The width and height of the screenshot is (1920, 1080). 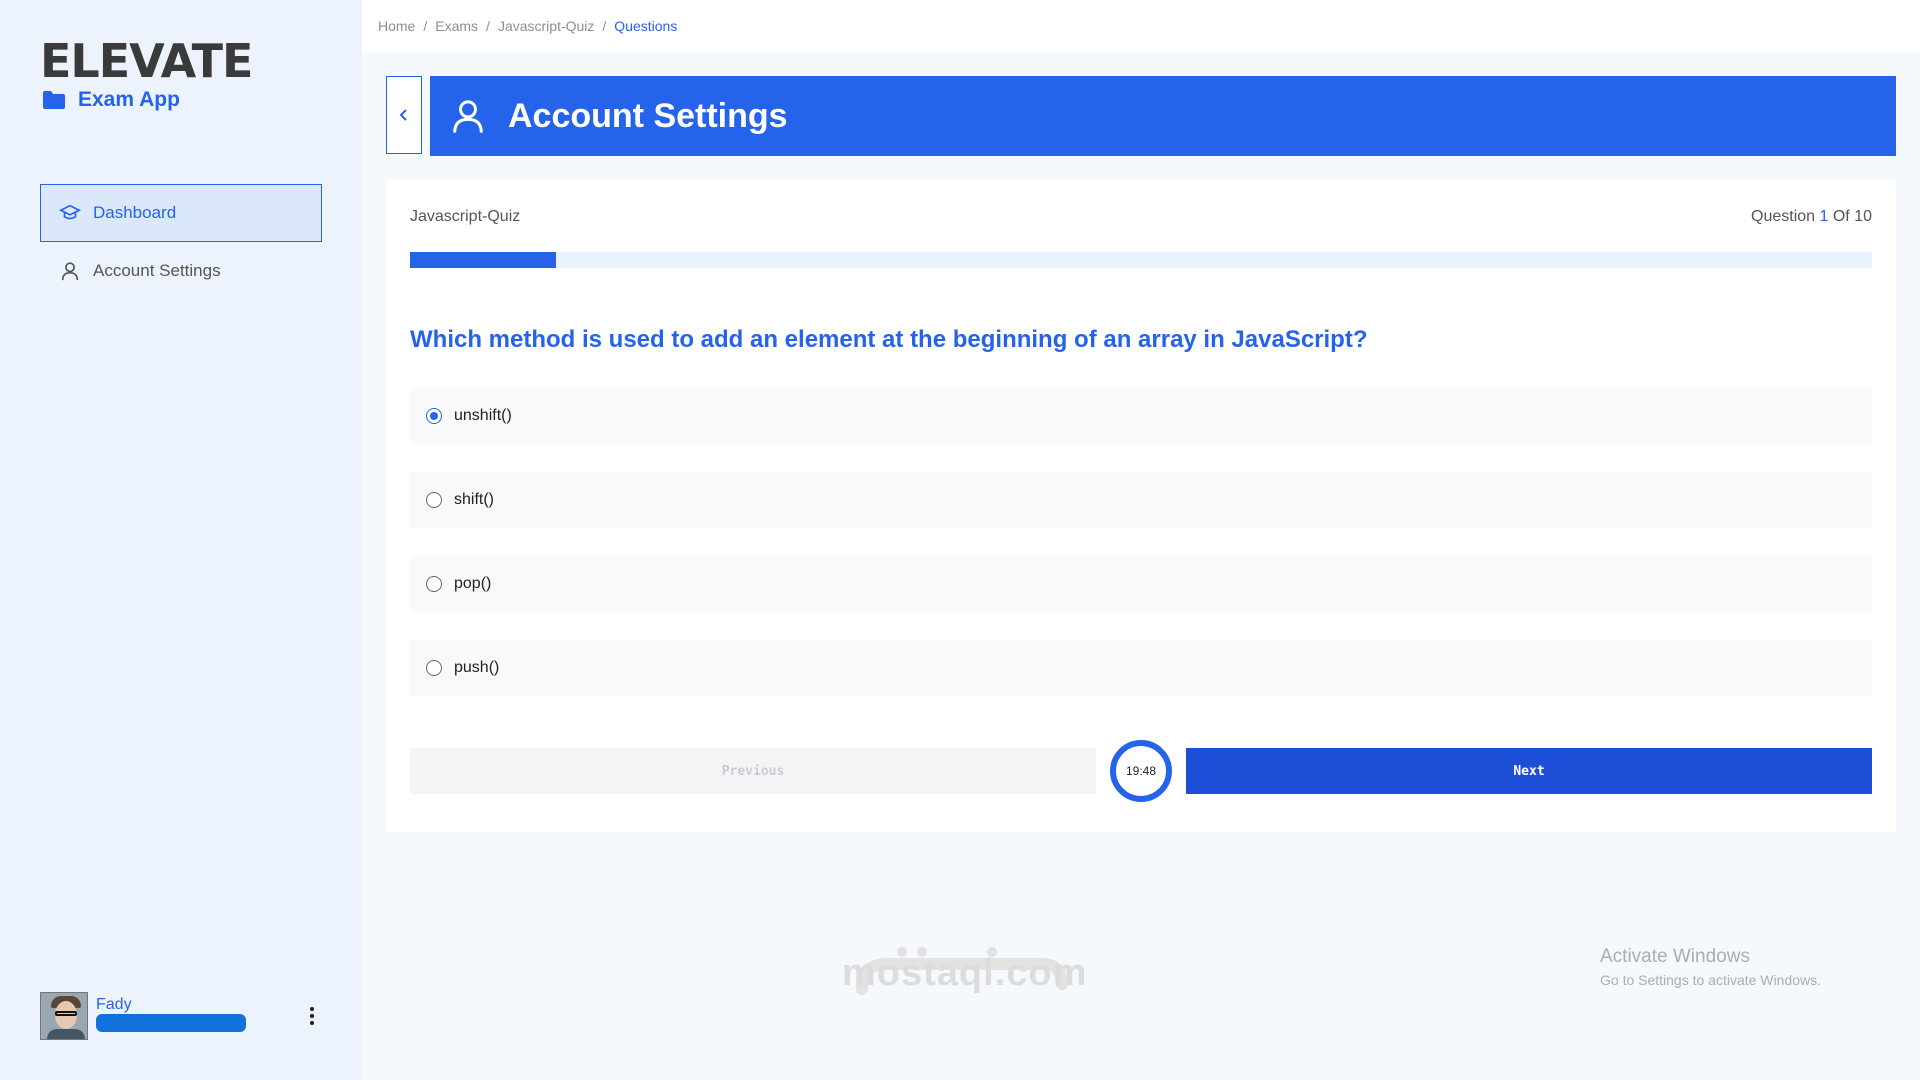 I want to click on answer-label: push(), so click(x=477, y=667).